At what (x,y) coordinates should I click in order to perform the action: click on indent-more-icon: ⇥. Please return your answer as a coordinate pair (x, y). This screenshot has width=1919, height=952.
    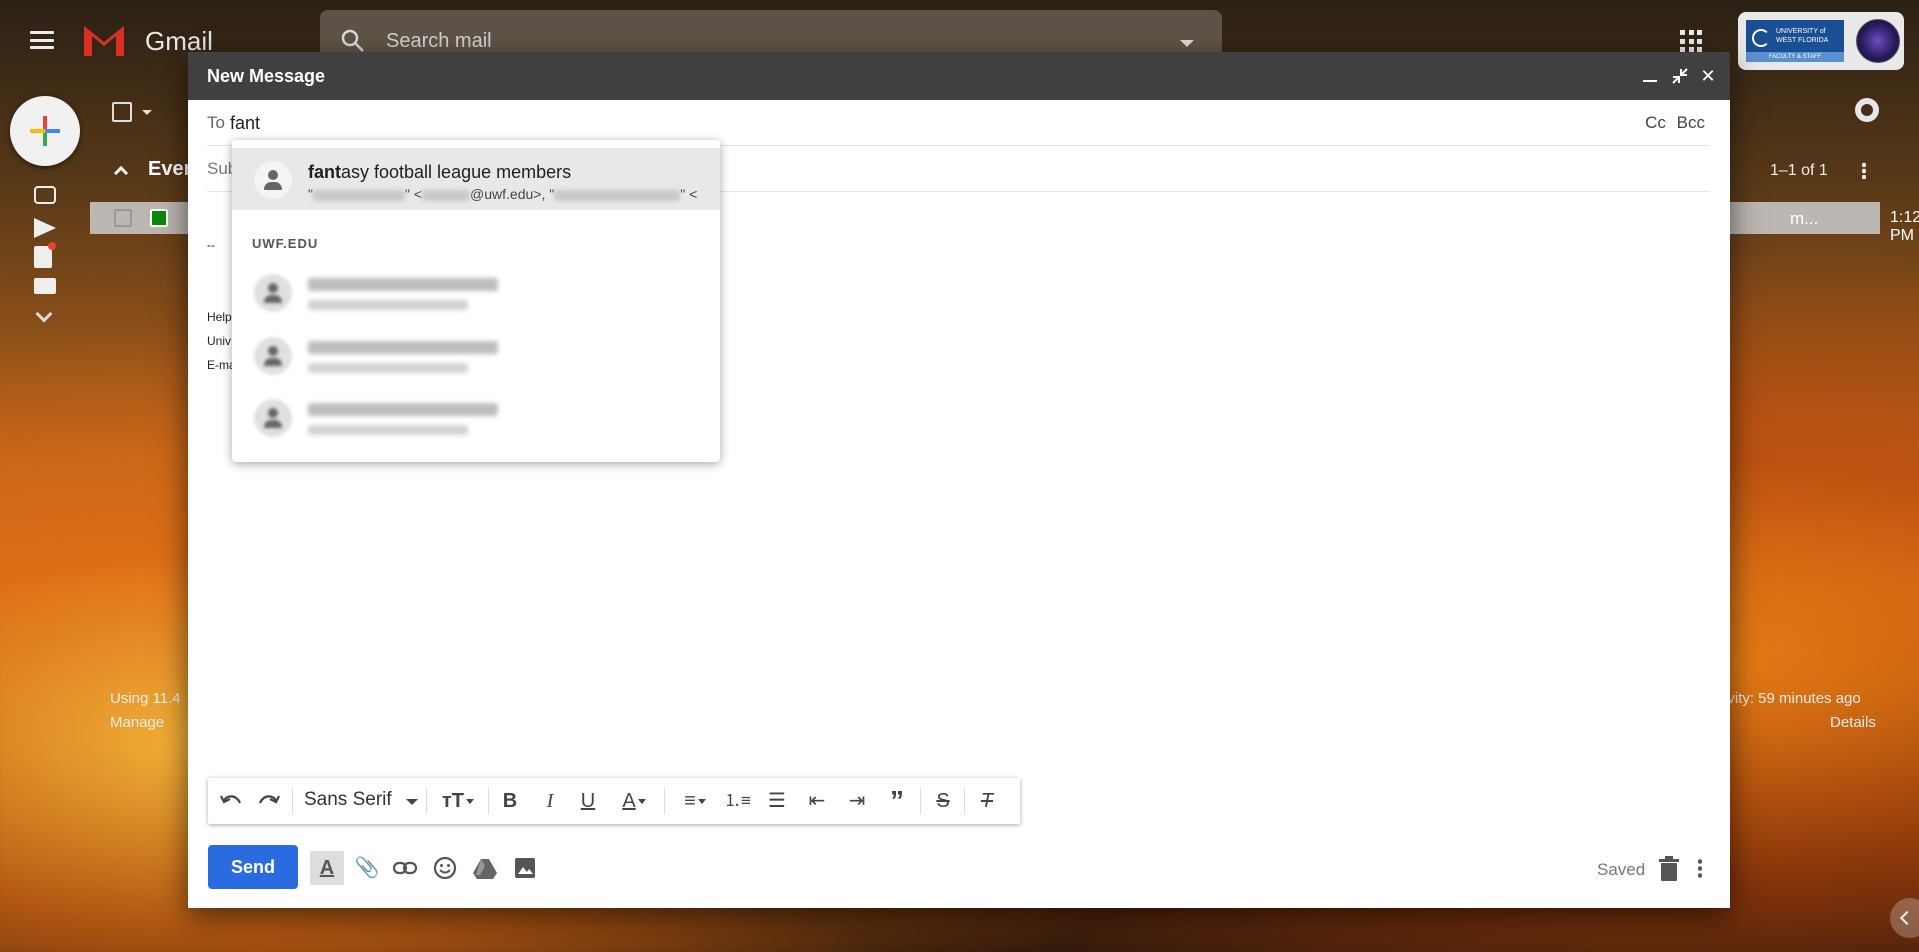
    Looking at the image, I should click on (857, 801).